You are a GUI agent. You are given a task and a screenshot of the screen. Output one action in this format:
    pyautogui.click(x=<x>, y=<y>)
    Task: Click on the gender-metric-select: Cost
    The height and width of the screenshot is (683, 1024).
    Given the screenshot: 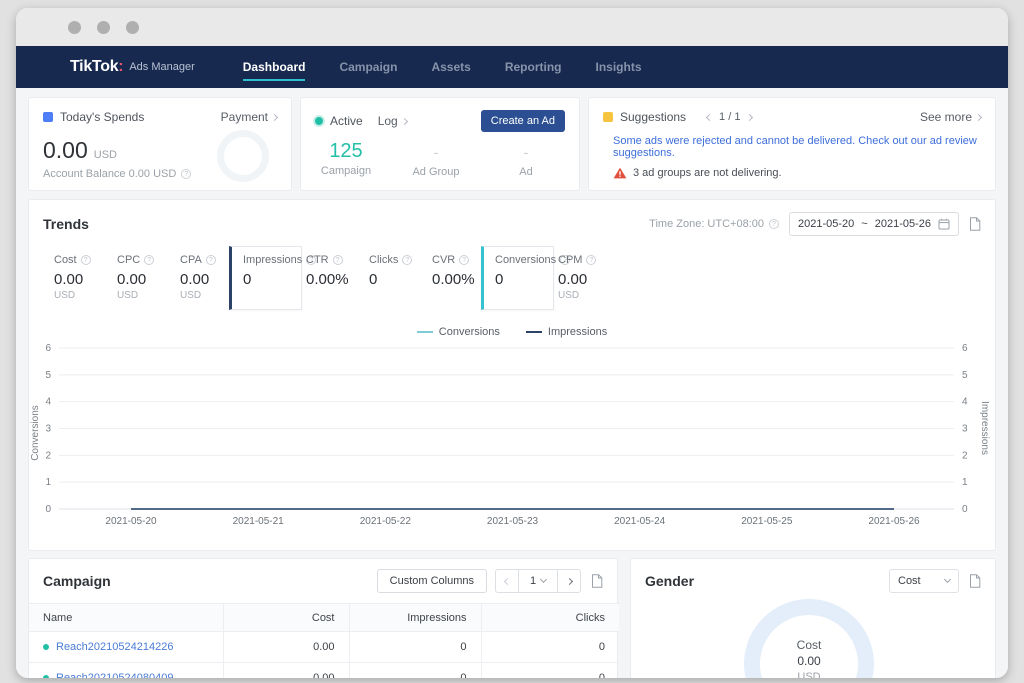 What is the action you would take?
    pyautogui.click(x=924, y=581)
    